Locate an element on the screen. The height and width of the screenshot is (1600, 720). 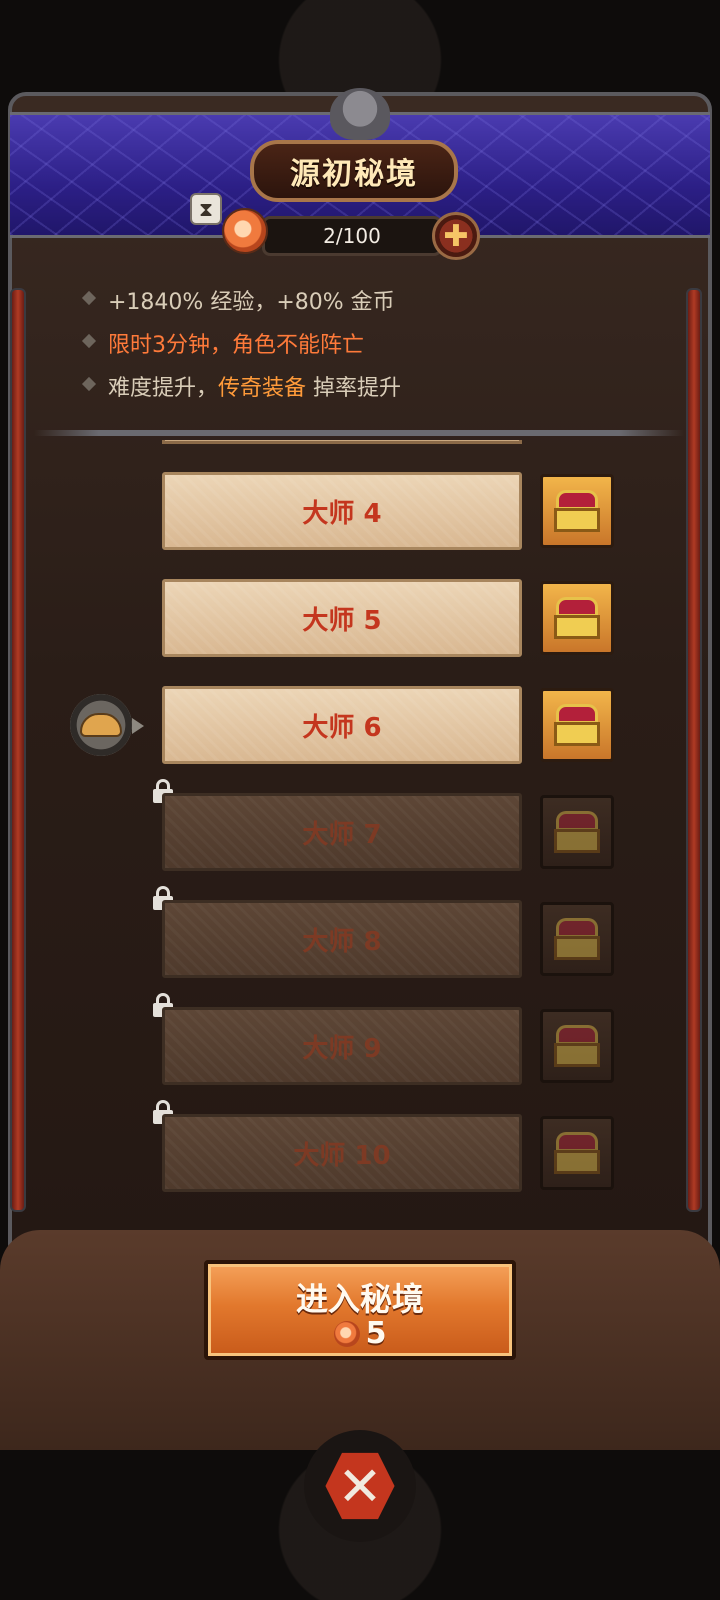
level-row-locked: 大师 8 is located at coordinates (358, 933).